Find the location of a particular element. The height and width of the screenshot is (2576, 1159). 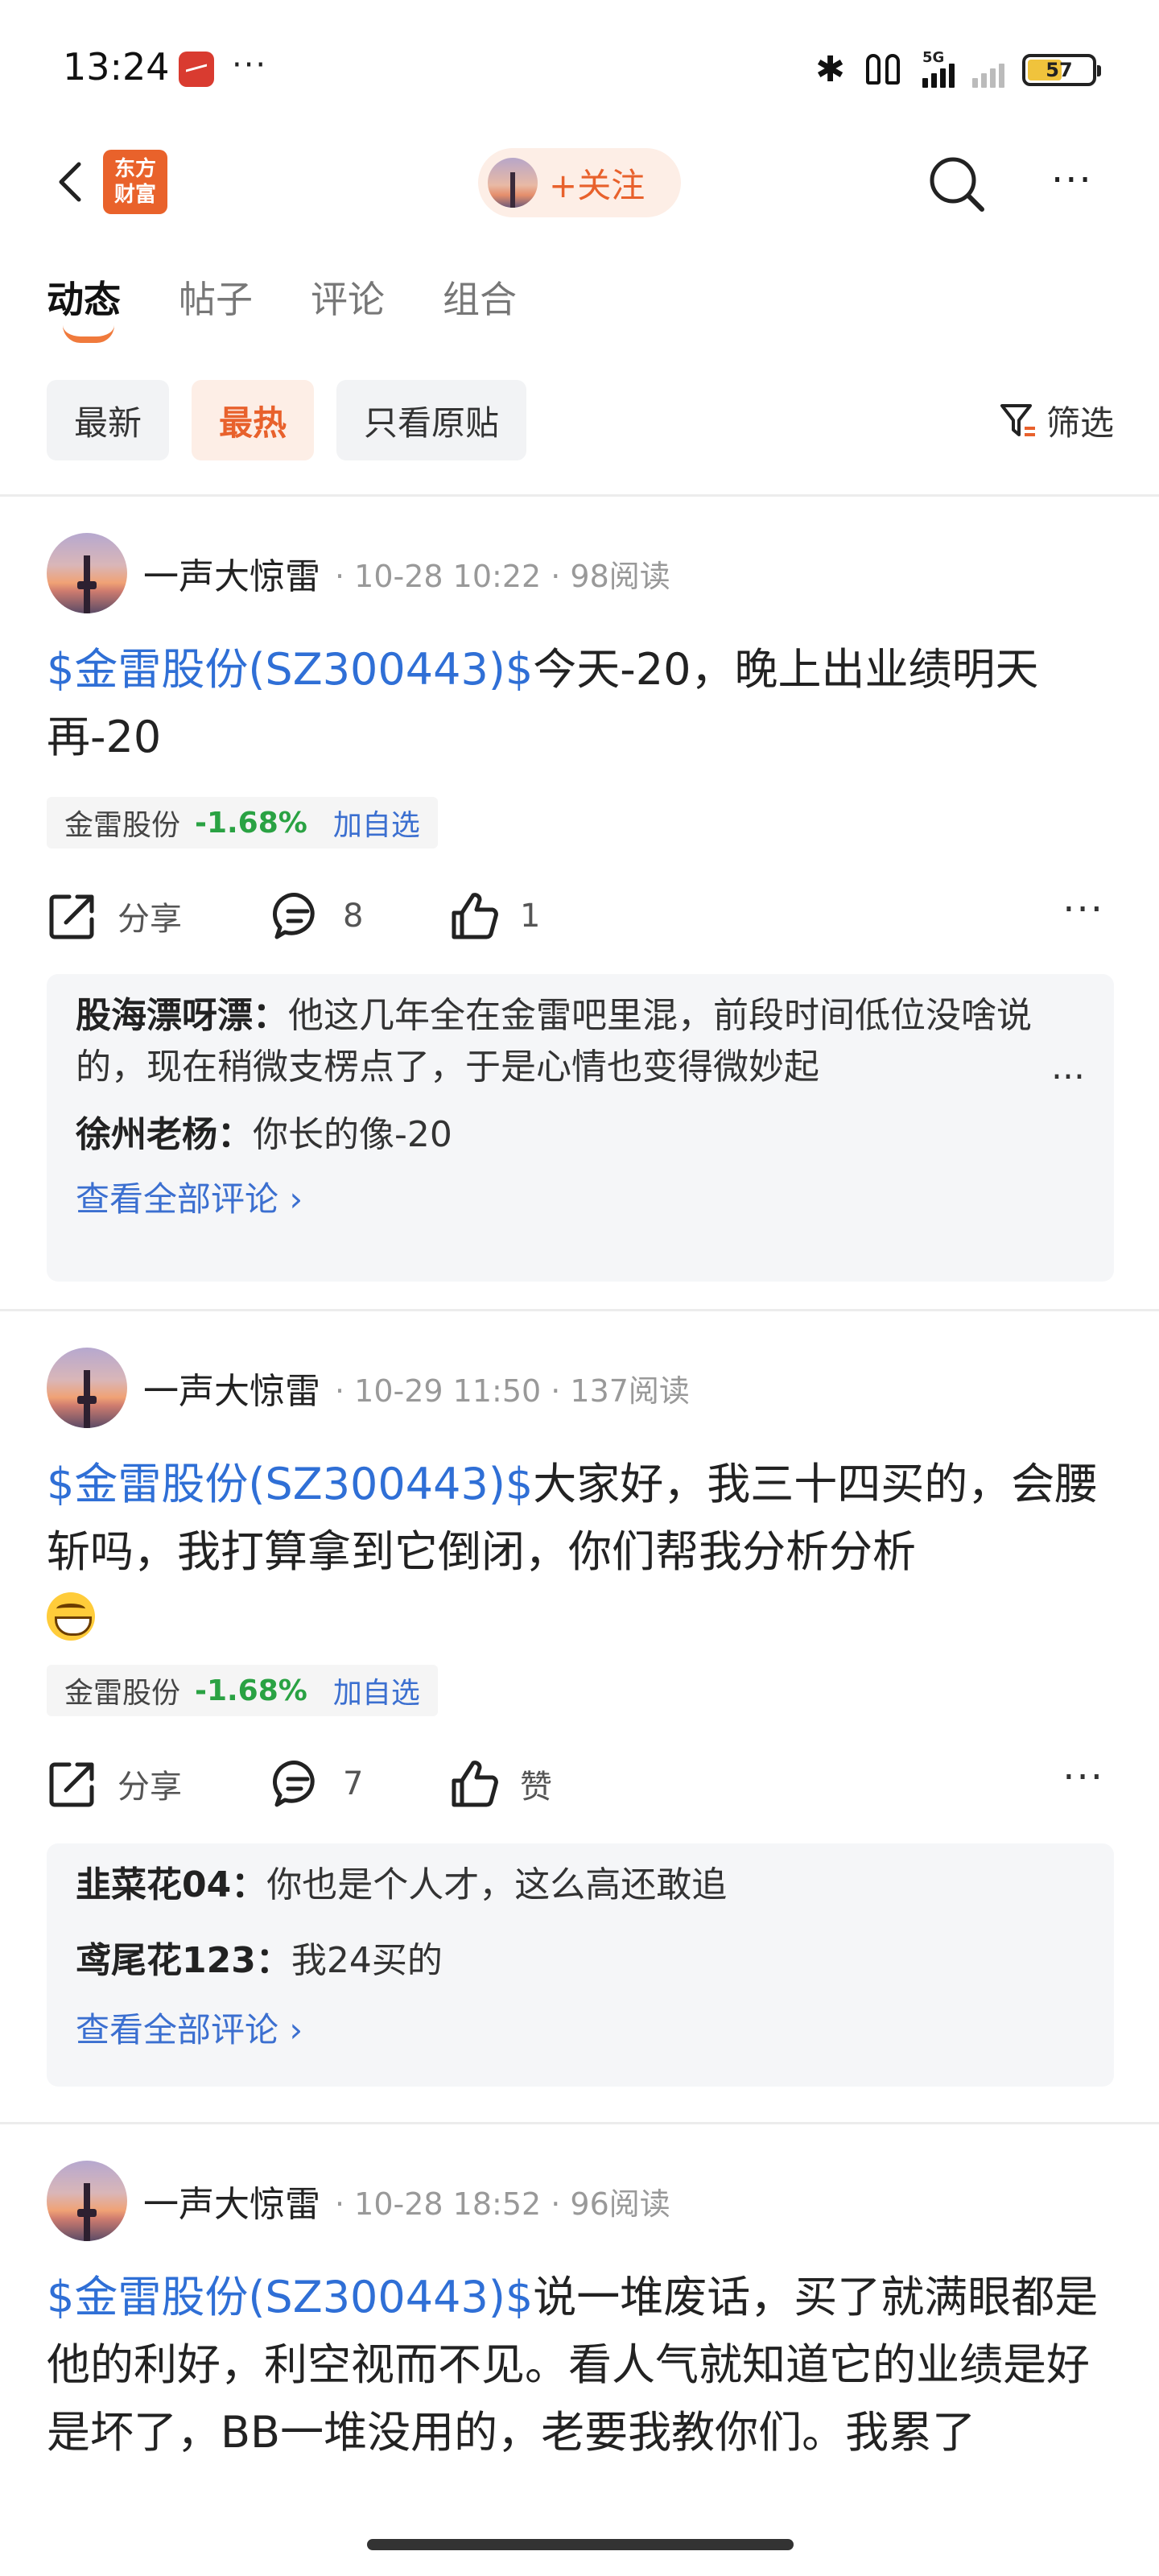

author-row: 一声大惊雷 · 10-28 18:52 · 96阅读 is located at coordinates (358, 2201).